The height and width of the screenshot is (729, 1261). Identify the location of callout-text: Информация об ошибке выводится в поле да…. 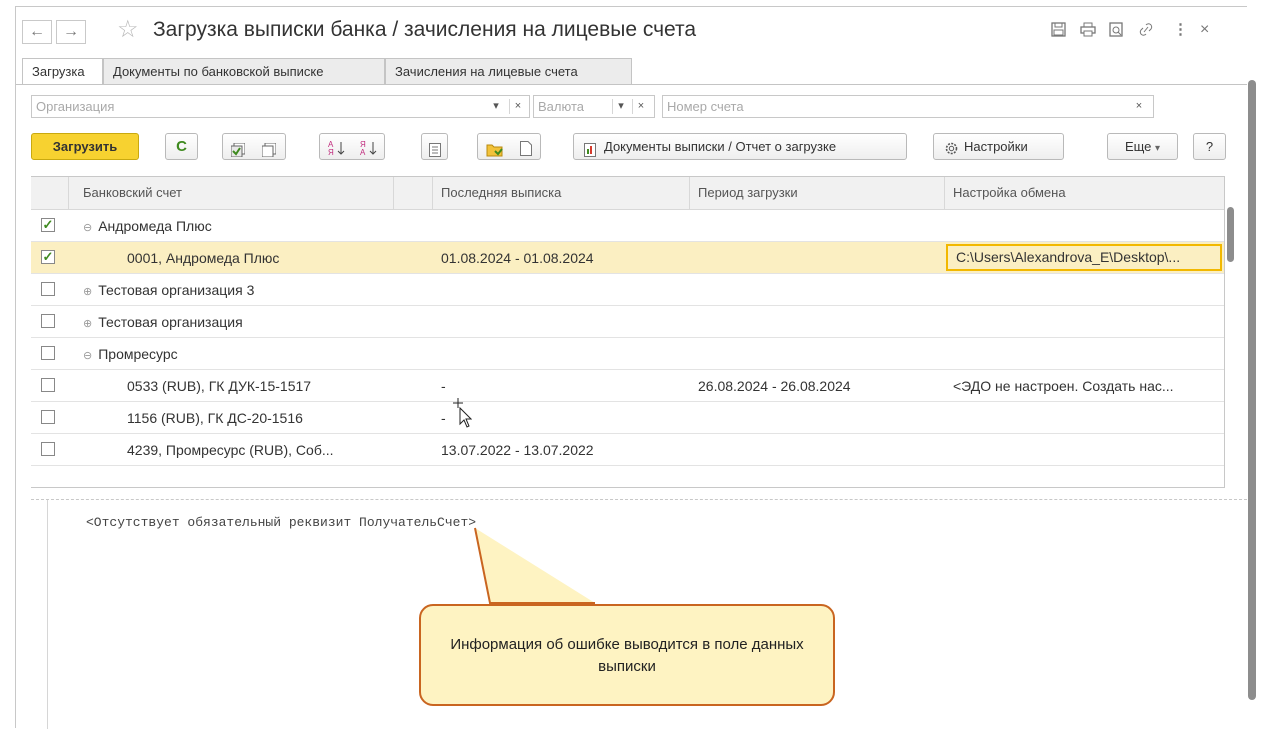
(627, 655).